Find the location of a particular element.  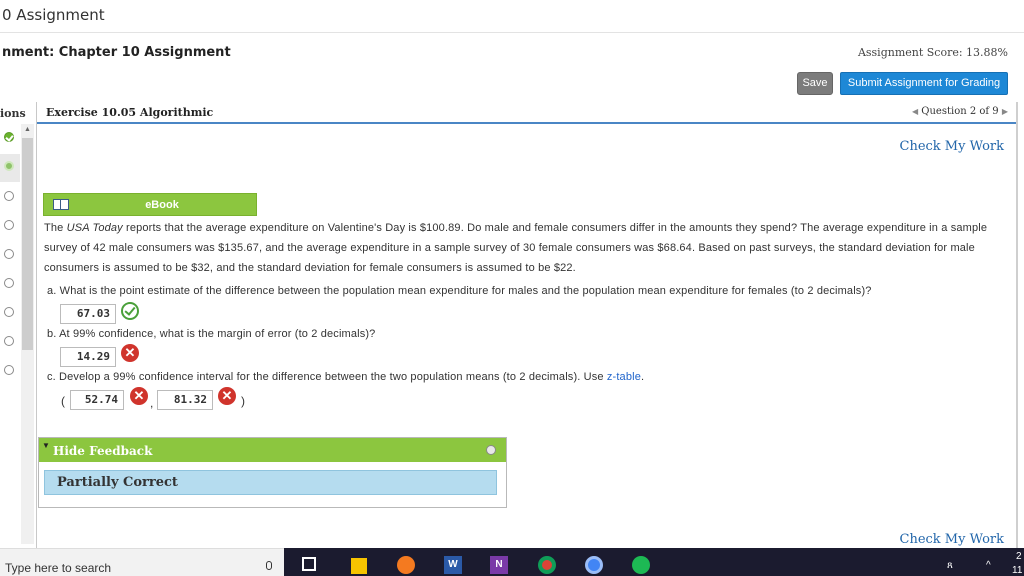

scrollbar-thumb is located at coordinates (27, 244).